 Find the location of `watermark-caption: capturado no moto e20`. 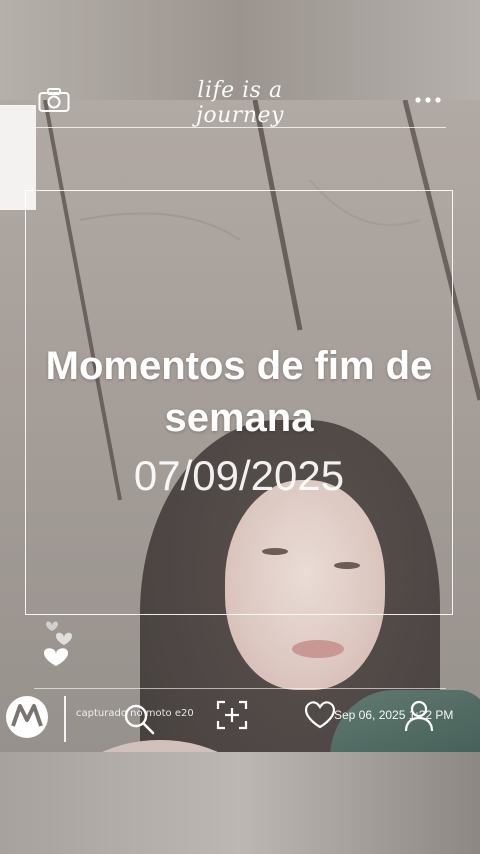

watermark-caption: capturado no moto e20 is located at coordinates (135, 713).